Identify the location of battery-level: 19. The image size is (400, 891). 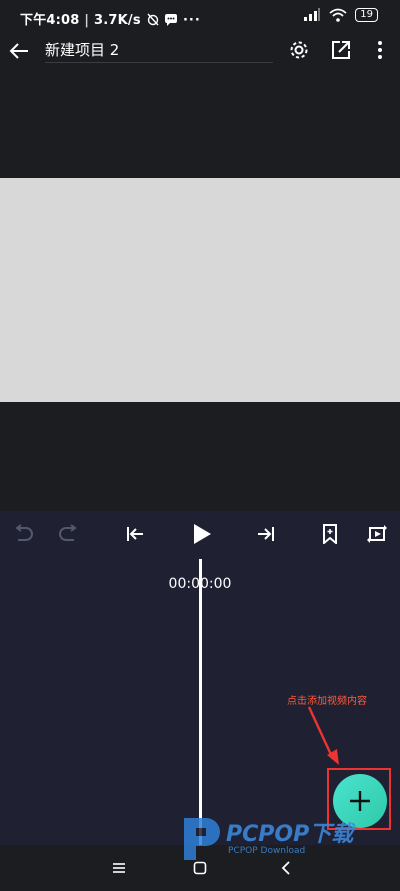
(366, 15).